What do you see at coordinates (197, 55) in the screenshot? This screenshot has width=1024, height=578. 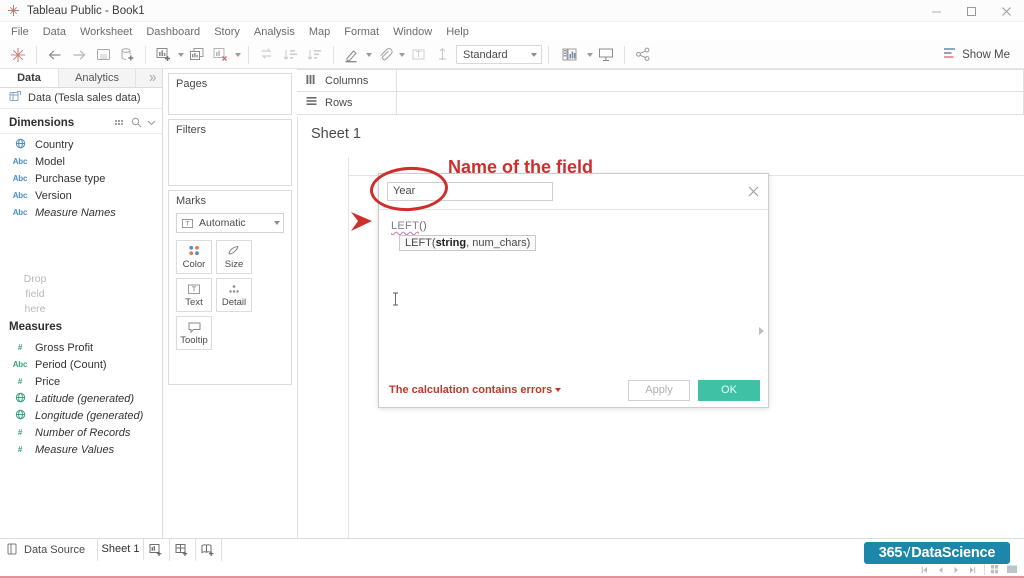 I see `duplicate-sheet-icon` at bounding box center [197, 55].